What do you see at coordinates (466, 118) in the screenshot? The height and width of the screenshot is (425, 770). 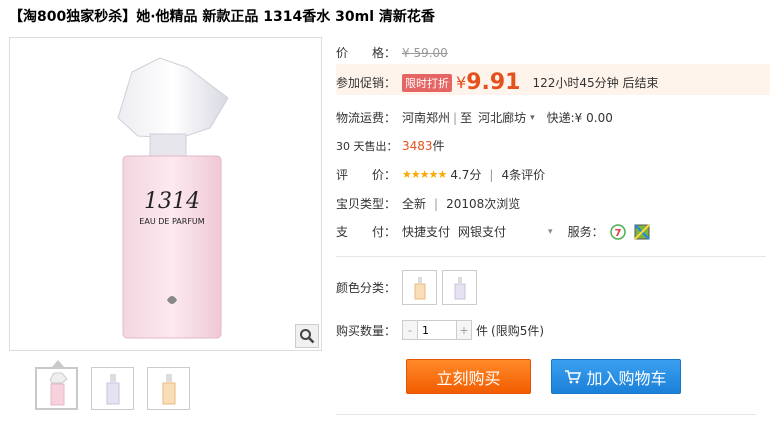 I see `shipping-to-prefix: 至` at bounding box center [466, 118].